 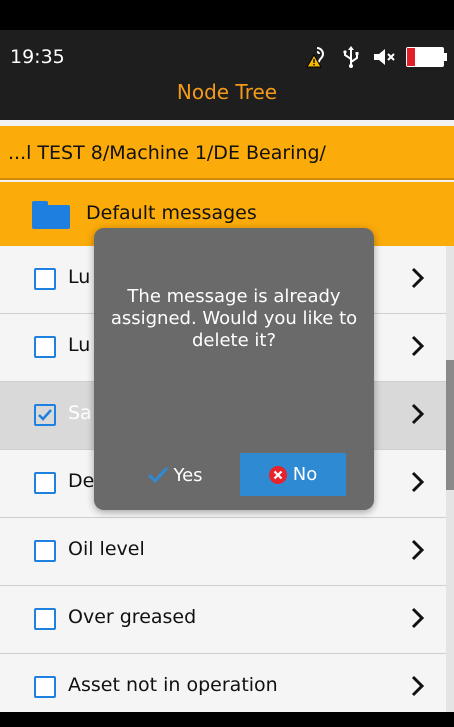 I want to click on close-icon, so click(x=277, y=474).